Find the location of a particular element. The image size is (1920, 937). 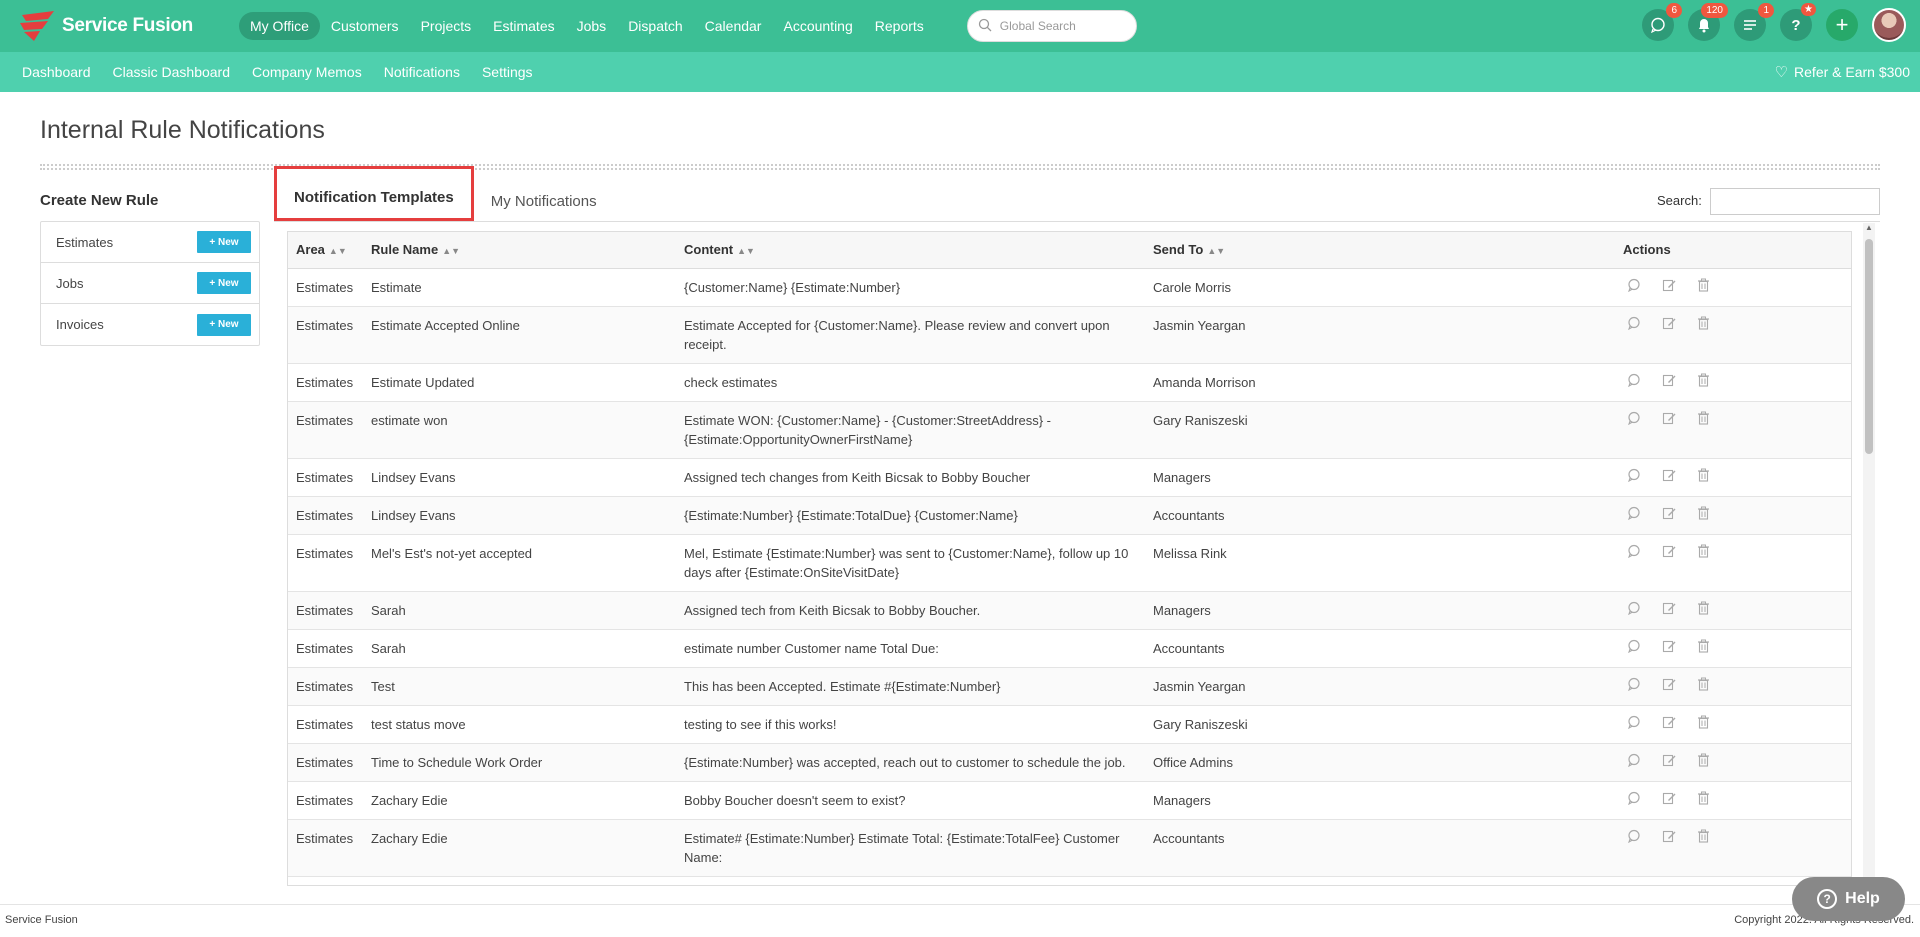

global-search is located at coordinates (1051, 26).